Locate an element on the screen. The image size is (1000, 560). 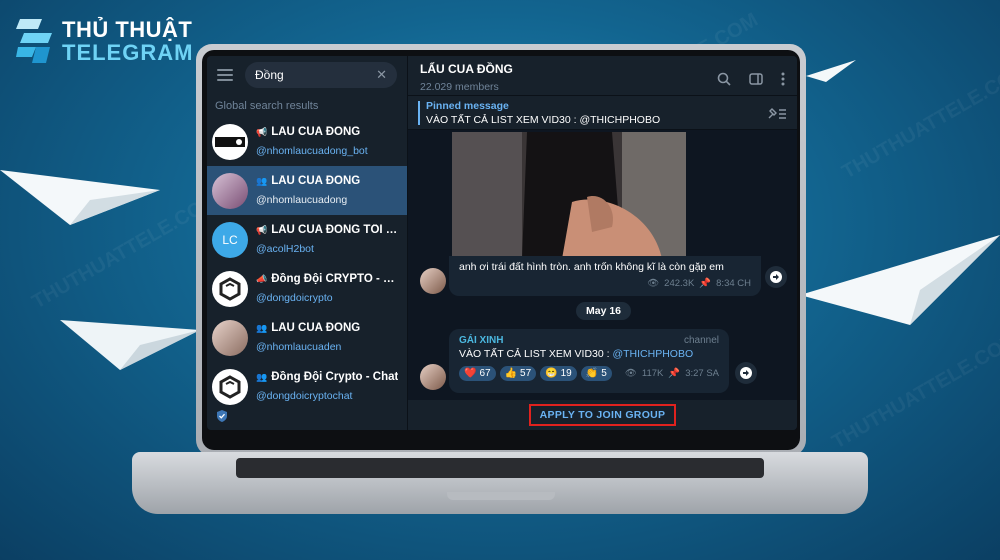
broadcast-icon: 📣 is located at coordinates (262, 278).